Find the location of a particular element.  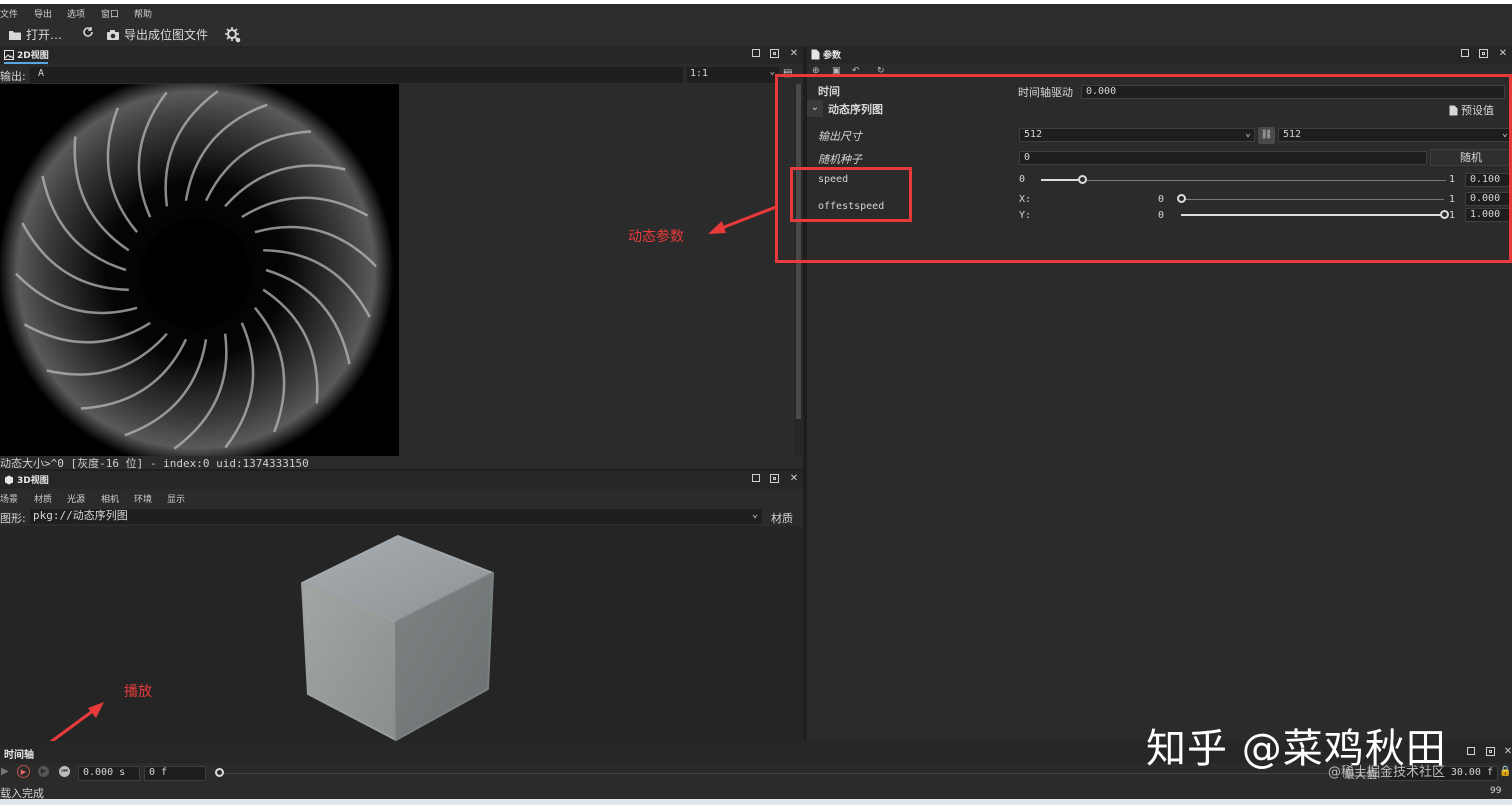

view3d-tabs: 场景 材质 光源 相机 环境 显示 is located at coordinates (401, 498).